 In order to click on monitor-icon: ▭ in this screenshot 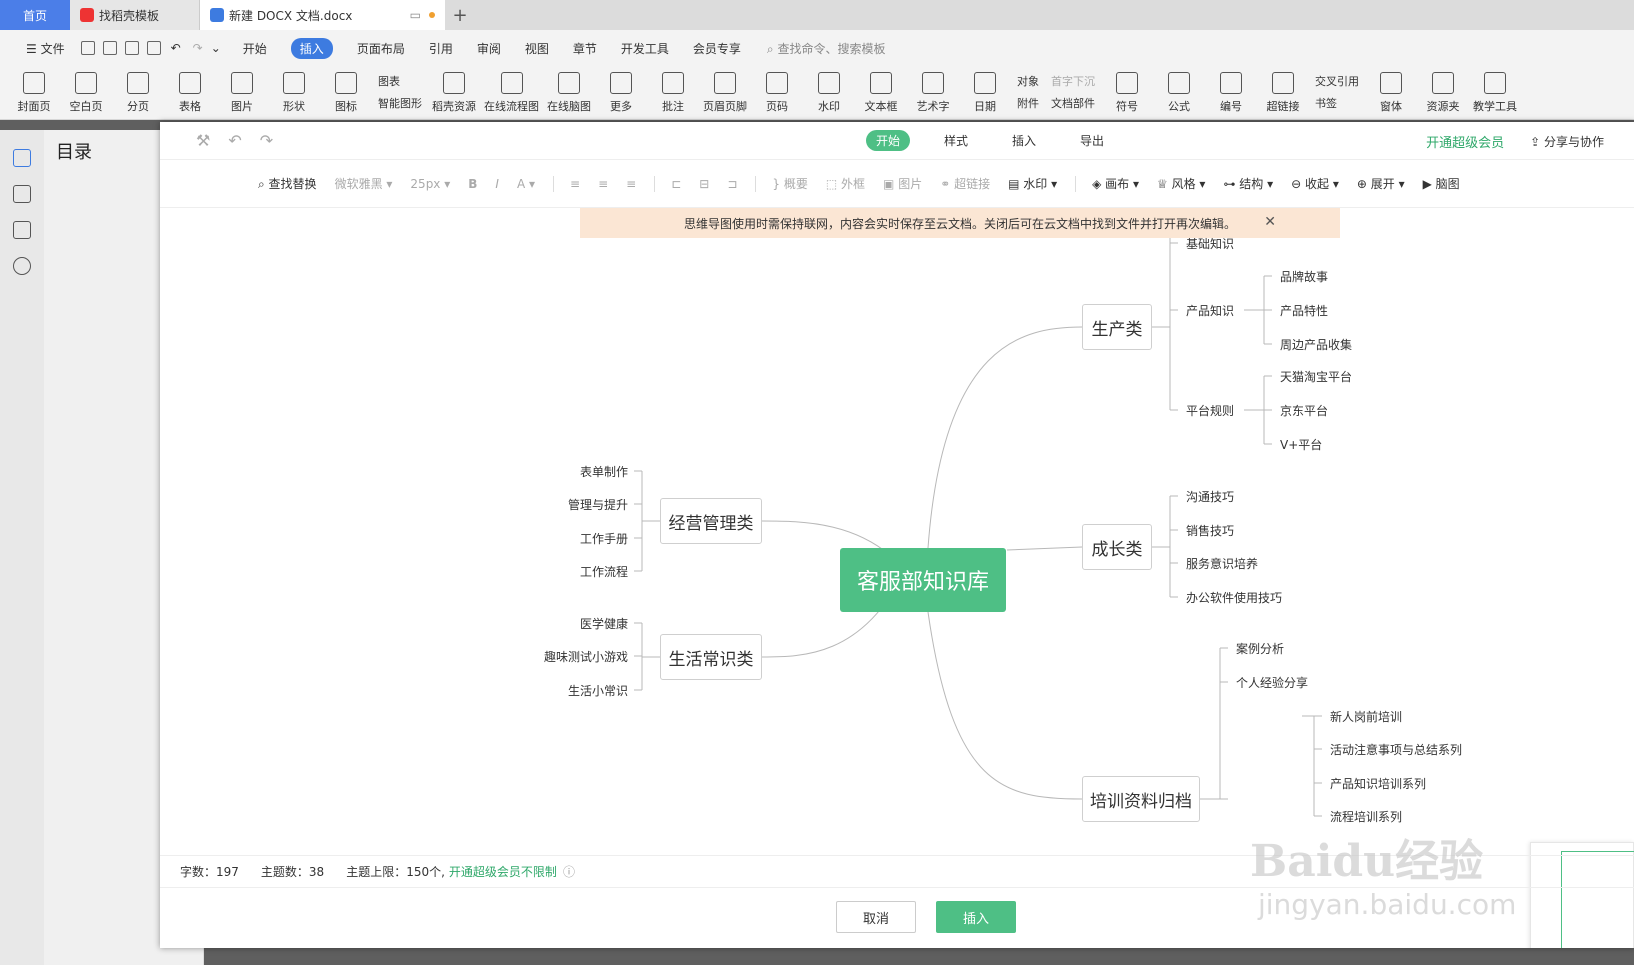, I will do `click(415, 15)`.